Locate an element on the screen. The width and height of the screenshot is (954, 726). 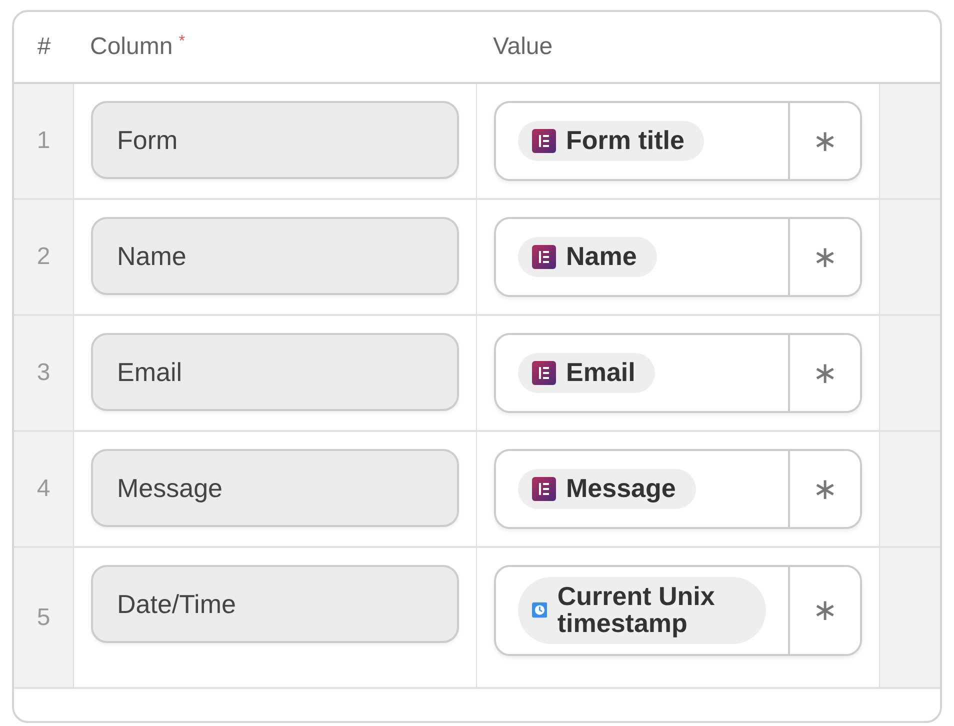
column-name-field: Email is located at coordinates (275, 372).